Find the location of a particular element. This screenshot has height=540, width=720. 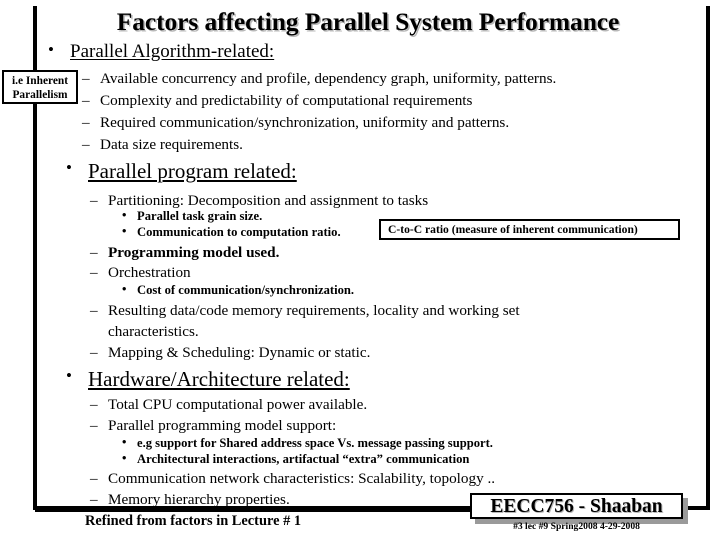

list-item: – Programming model used. is located at coordinates (185, 252).